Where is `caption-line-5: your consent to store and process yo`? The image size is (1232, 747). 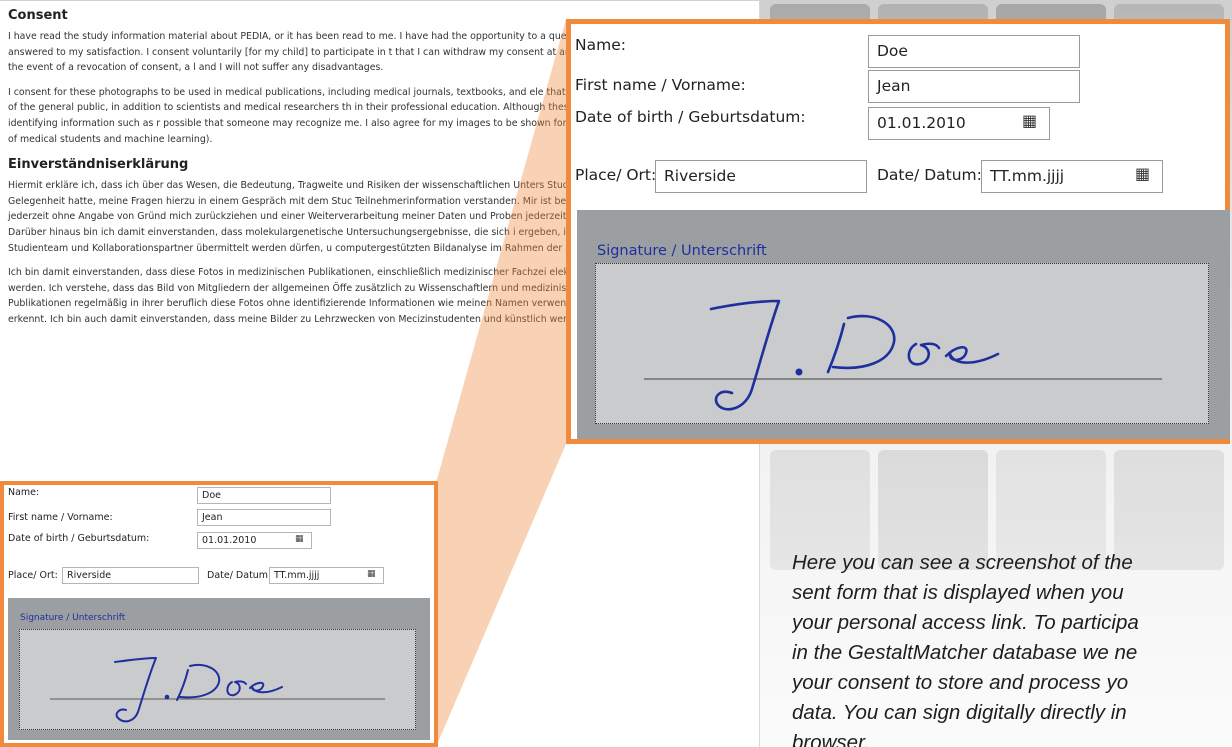
caption-line-5: your consent to store and process yo is located at coordinates (960, 682).